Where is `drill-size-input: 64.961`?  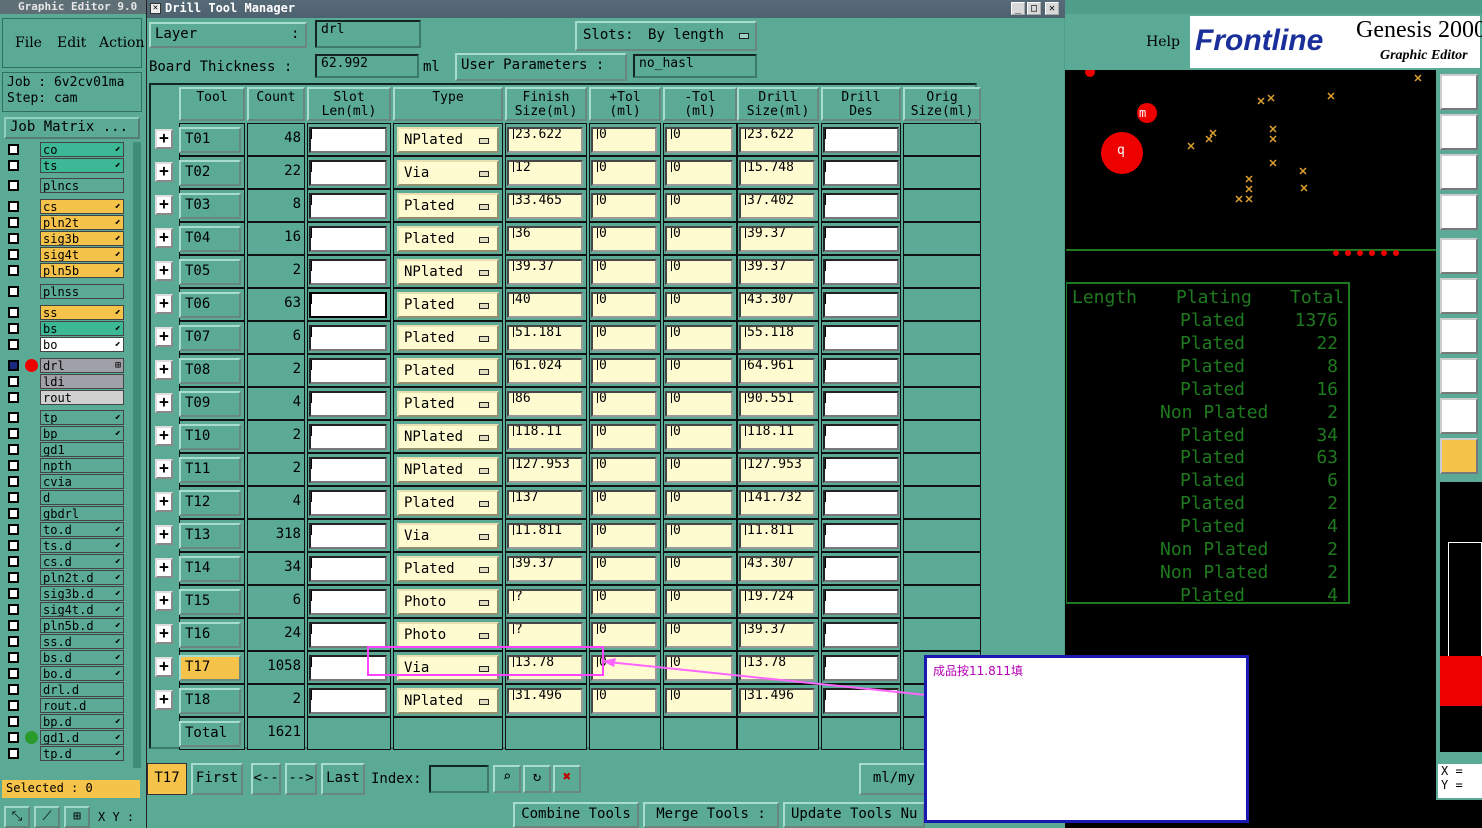
drill-size-input: 64.961 is located at coordinates (777, 371).